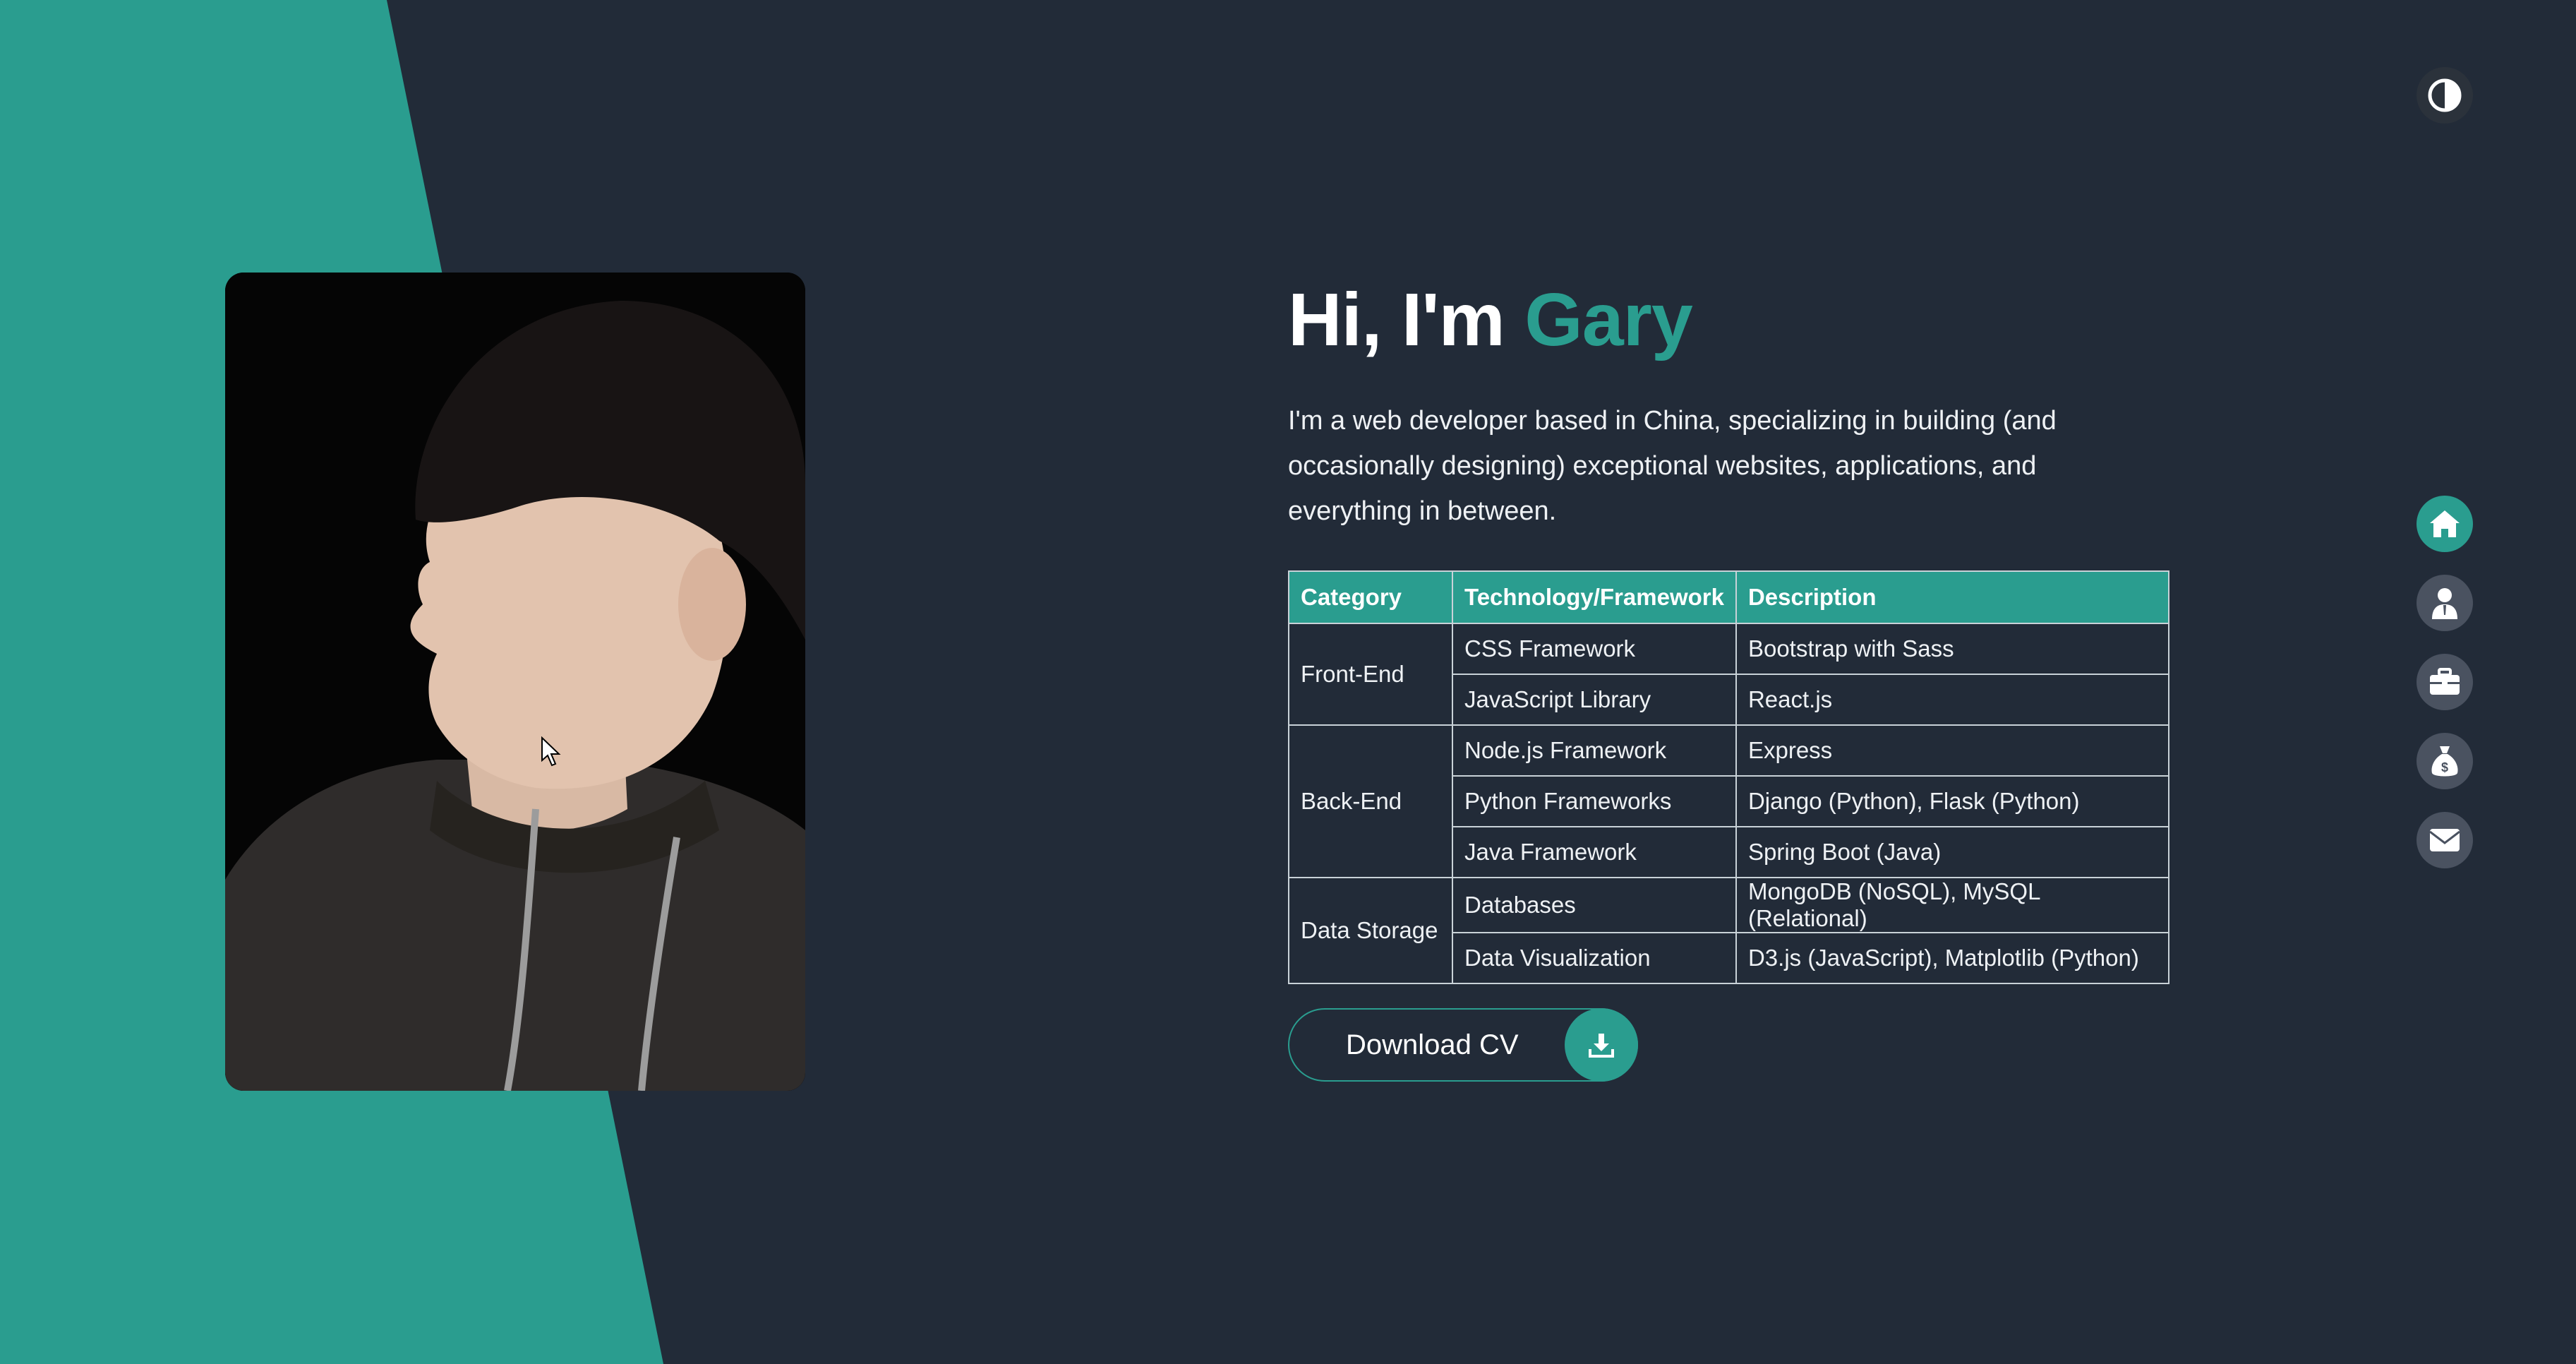 Image resolution: width=2576 pixels, height=1364 pixels. Describe the element at coordinates (1594, 597) in the screenshot. I see `header-technology: Technology/Framework` at that location.